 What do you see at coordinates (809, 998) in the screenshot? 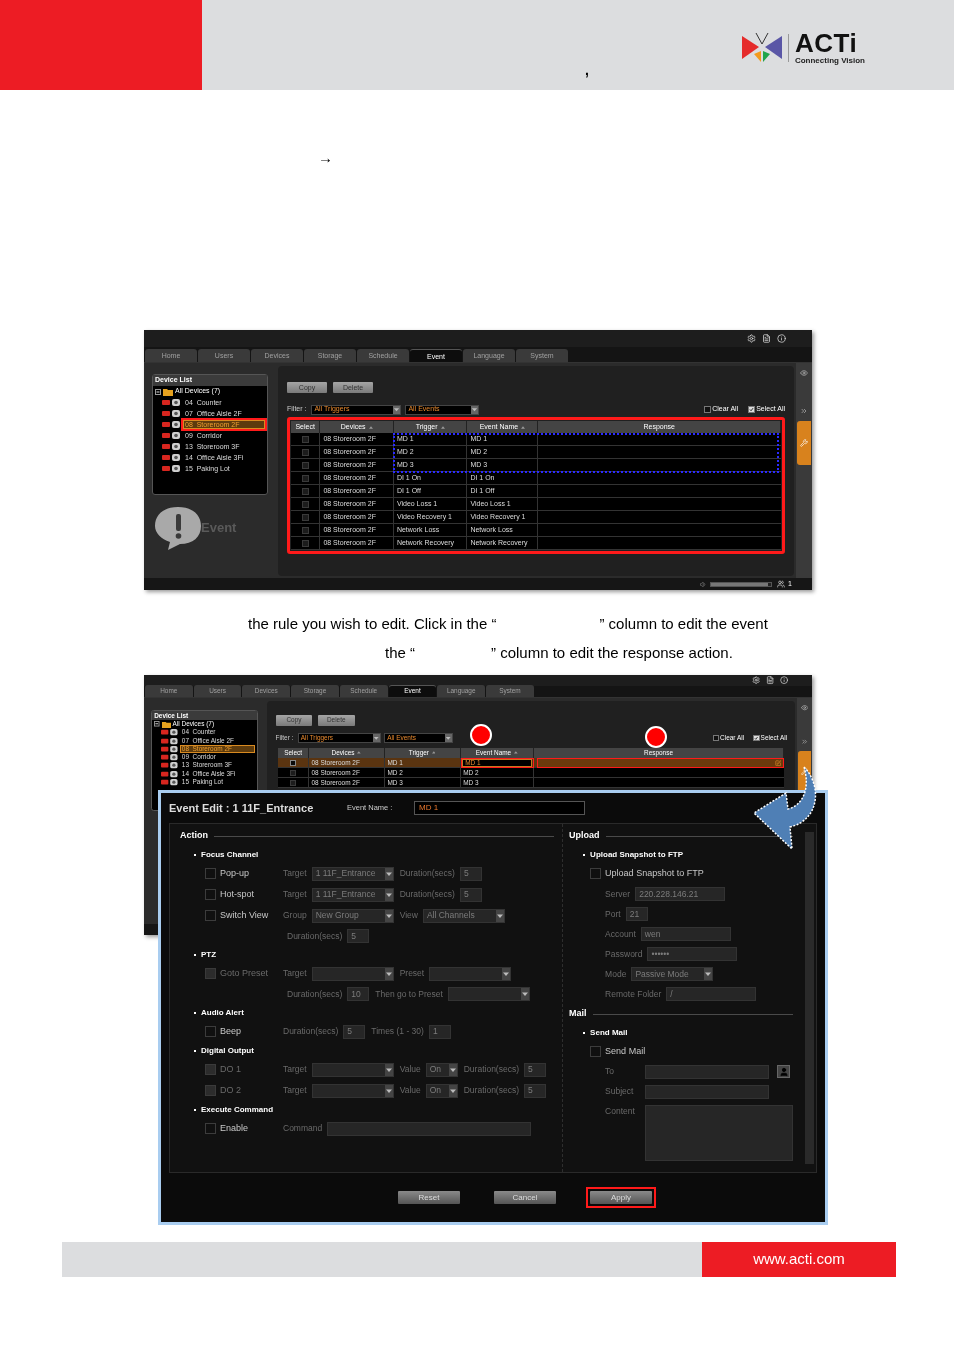
I see `scrollbar` at bounding box center [809, 998].